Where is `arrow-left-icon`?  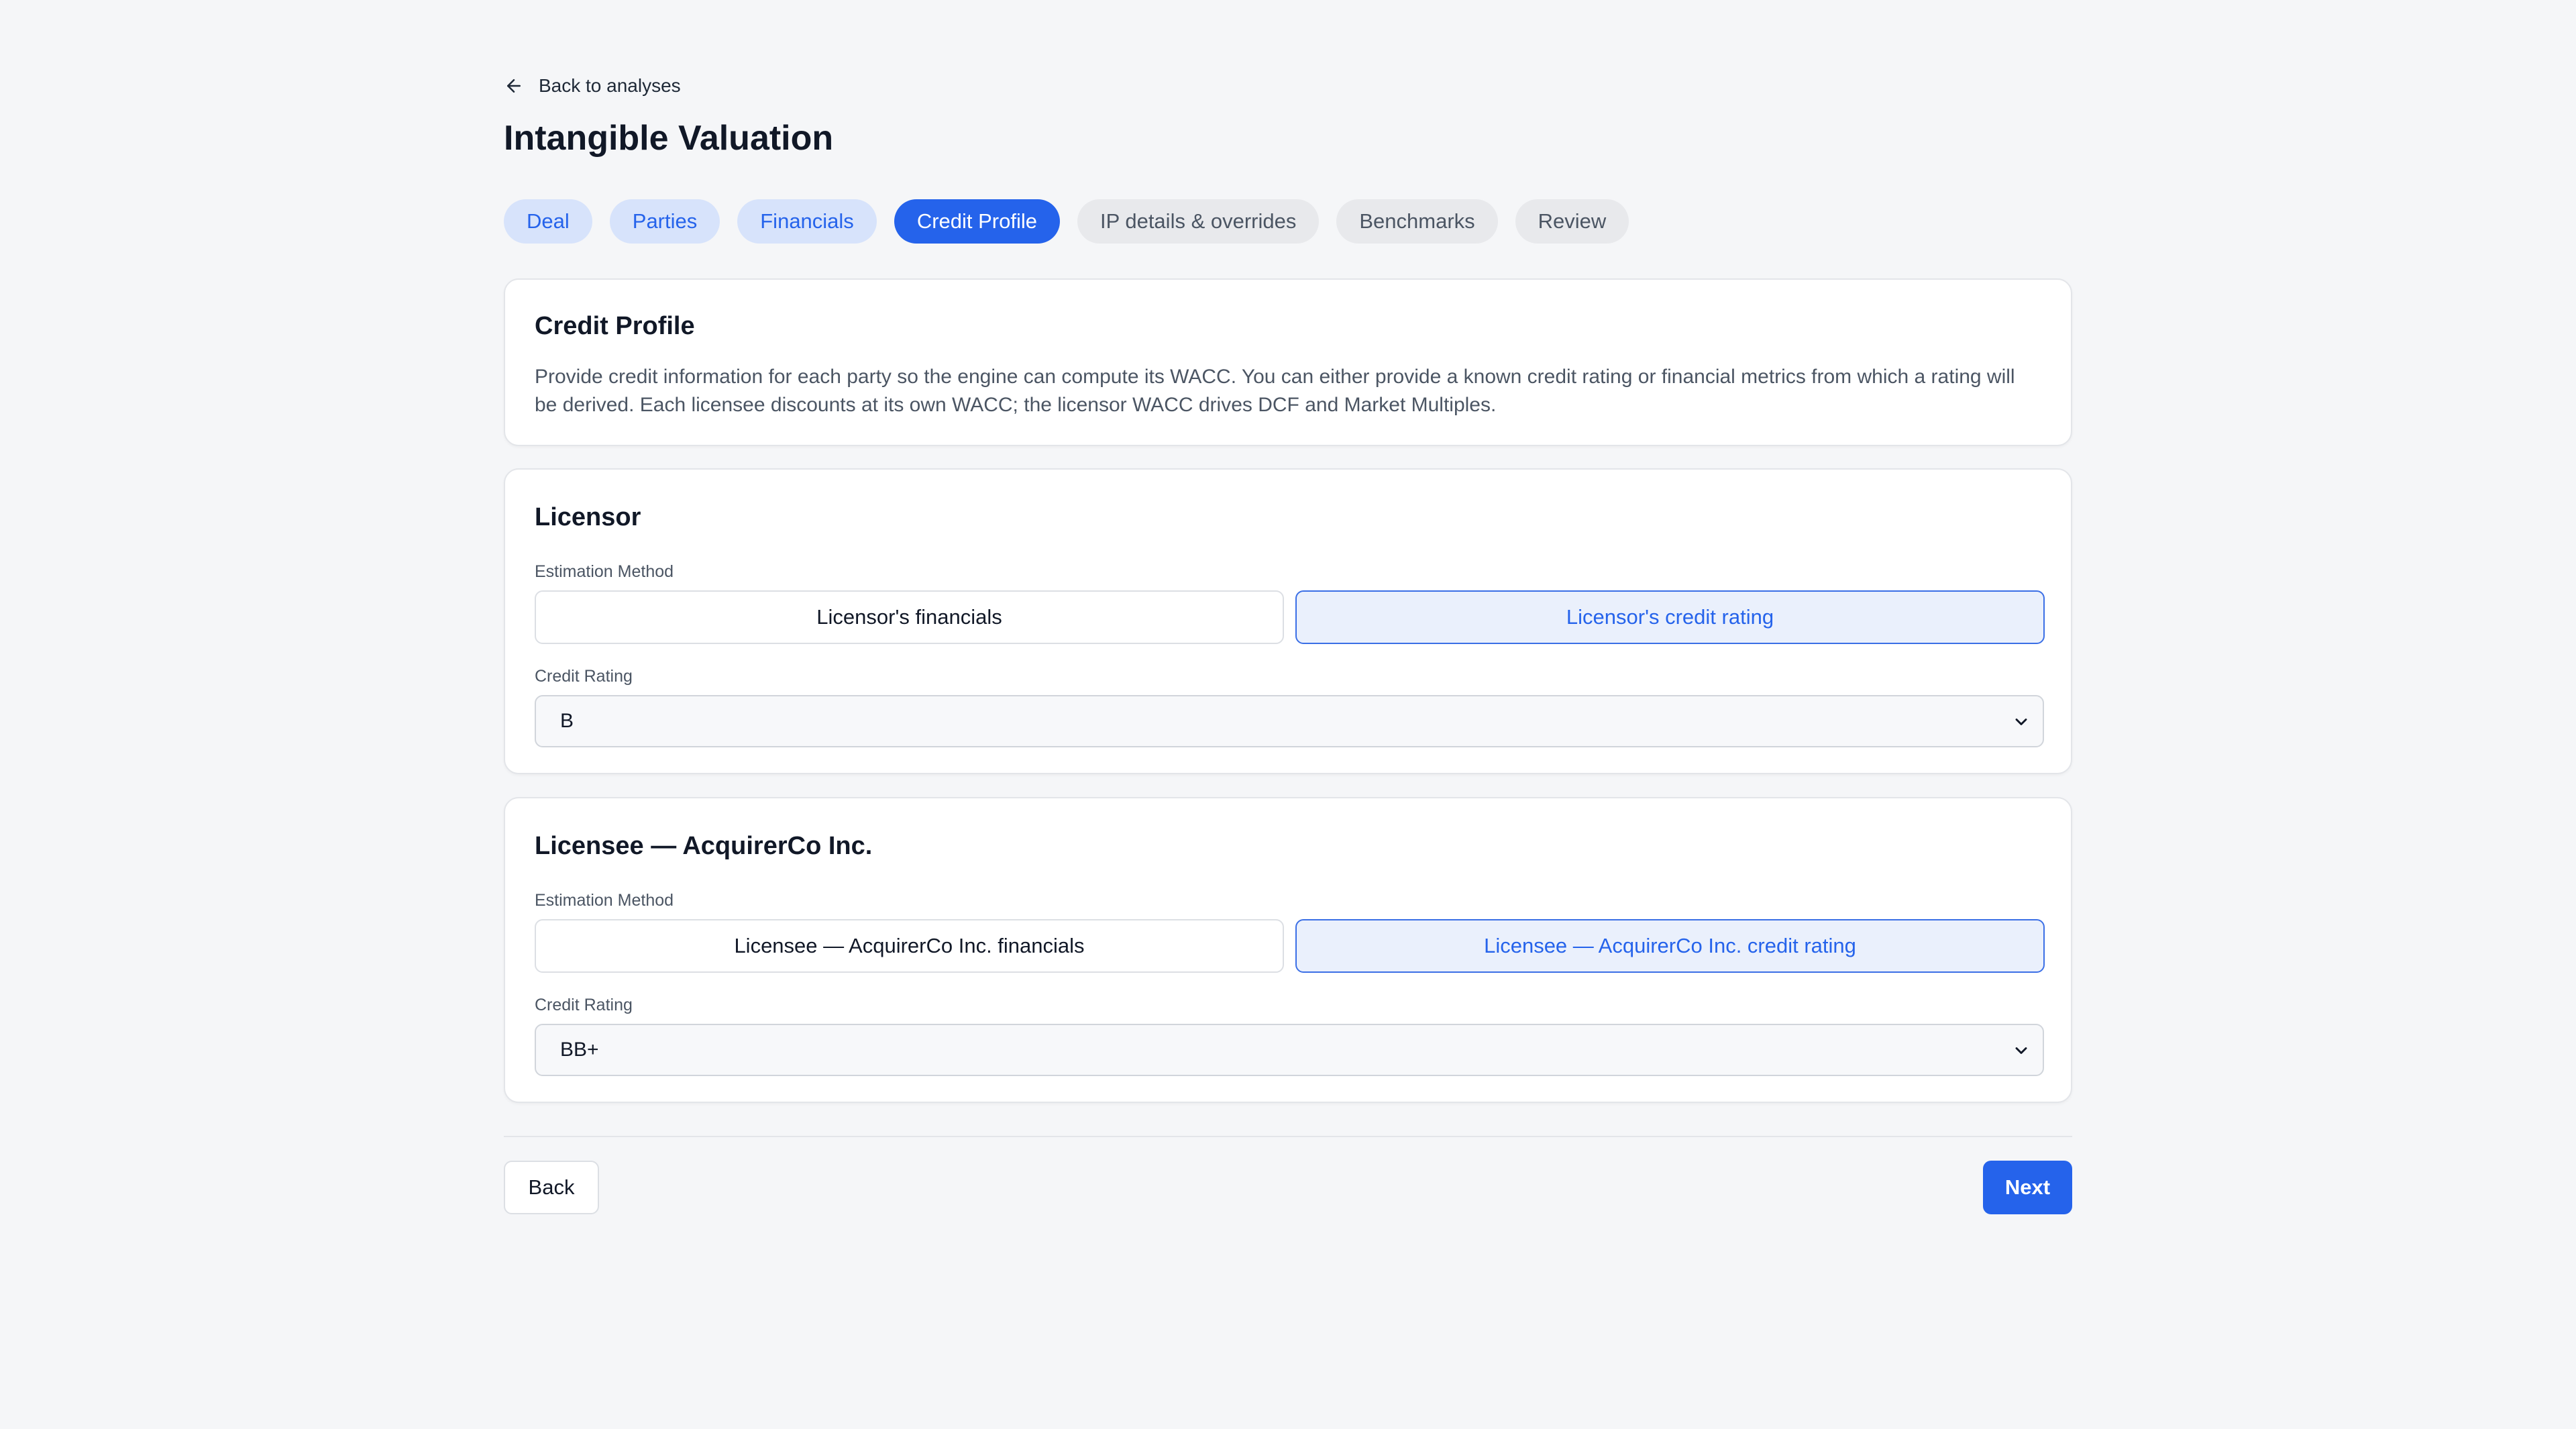 arrow-left-icon is located at coordinates (514, 86).